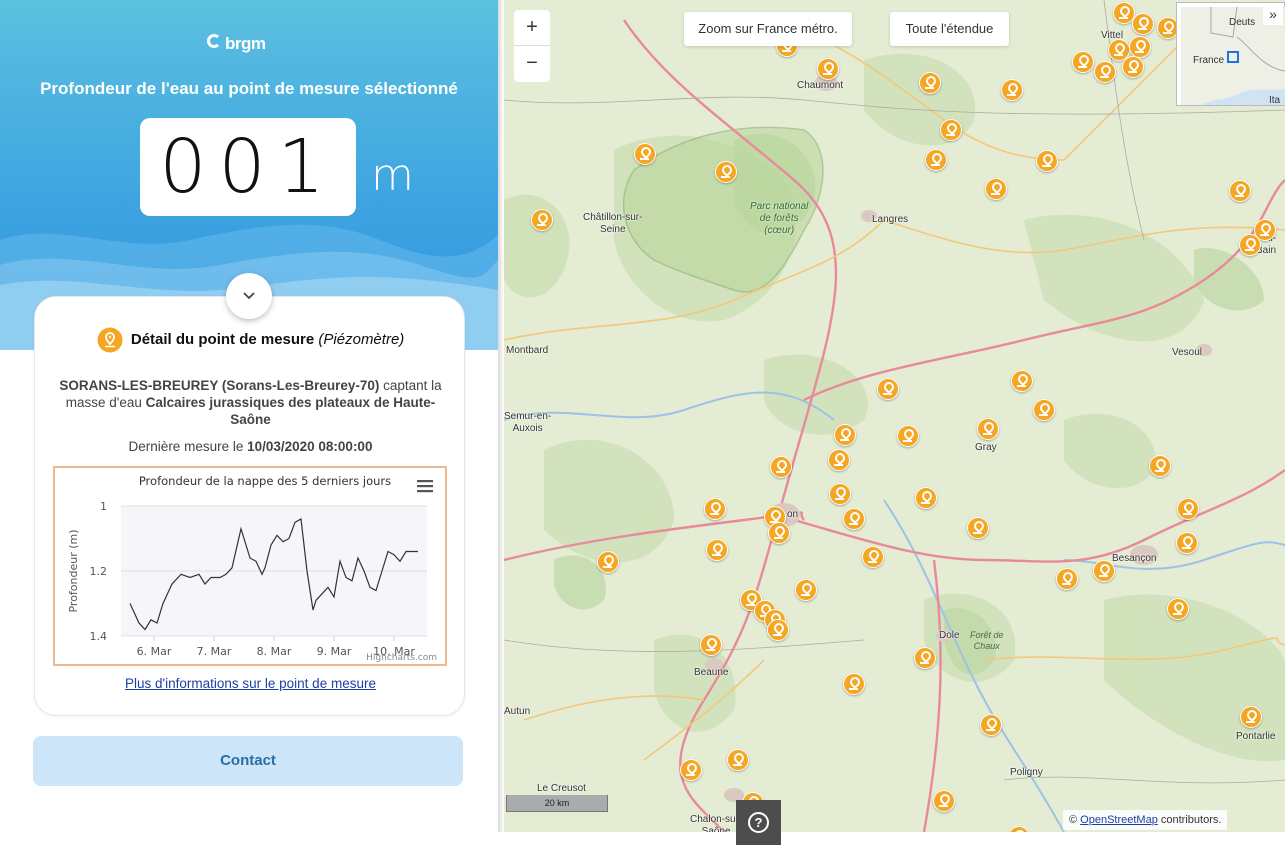 Image resolution: width=1285 pixels, height=845 pixels. I want to click on help-button: ?, so click(758, 822).